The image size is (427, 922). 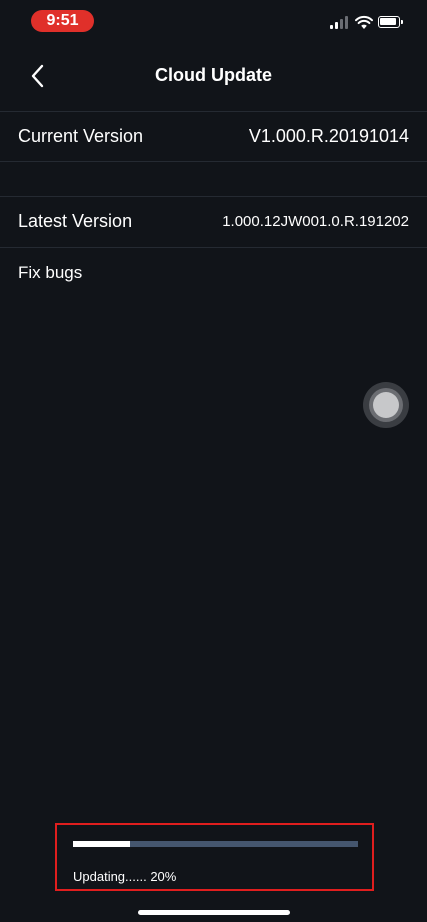 I want to click on nav-bar: Cloud Update, so click(x=213, y=78).